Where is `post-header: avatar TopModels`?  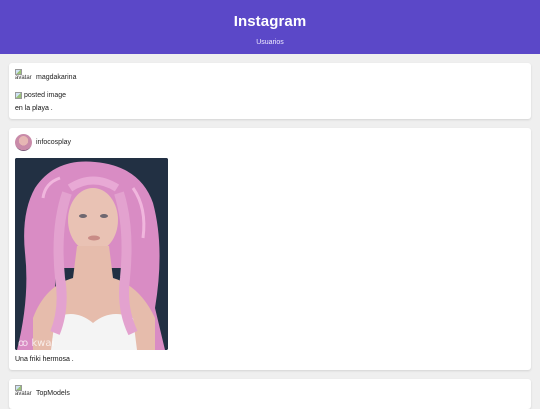 post-header: avatar TopModels is located at coordinates (270, 393).